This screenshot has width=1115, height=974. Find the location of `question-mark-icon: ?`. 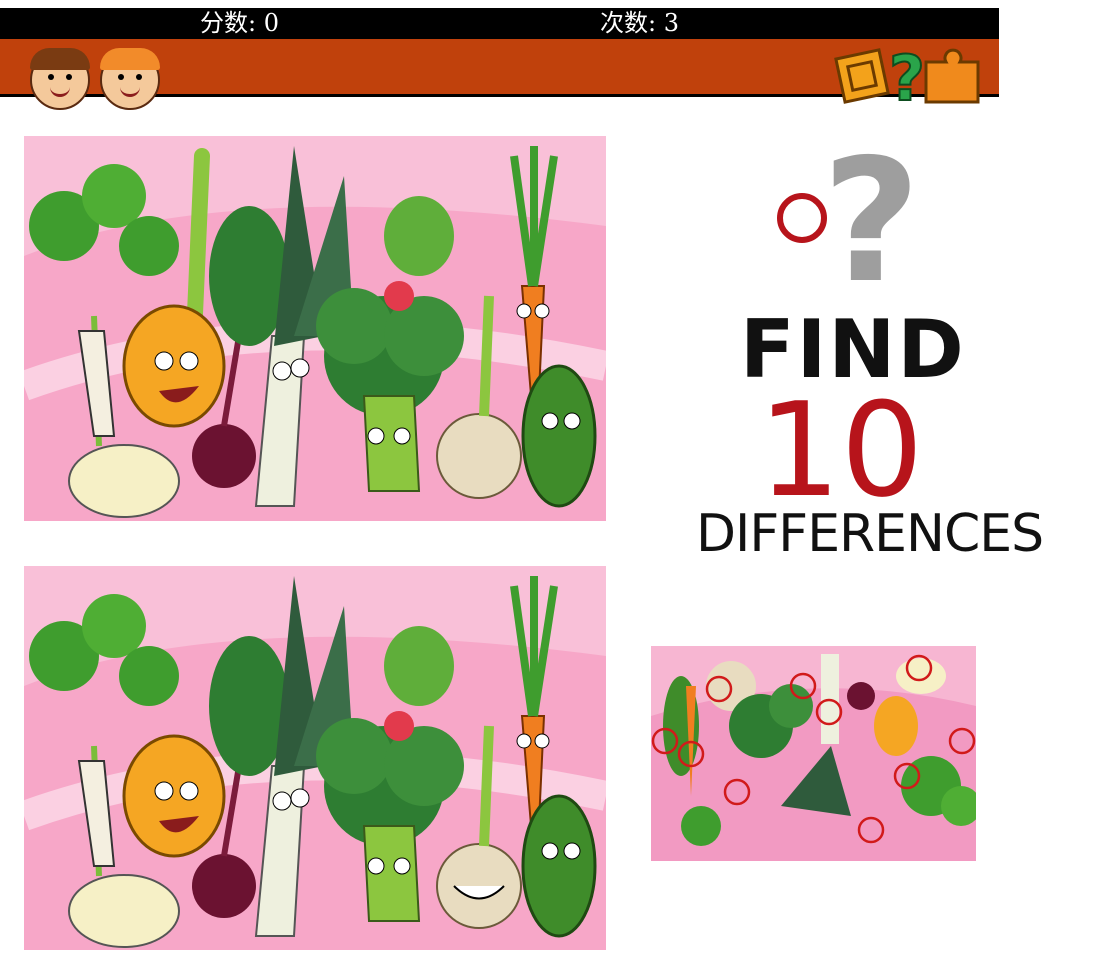

question-mark-icon: ? is located at coordinates (843, 215).